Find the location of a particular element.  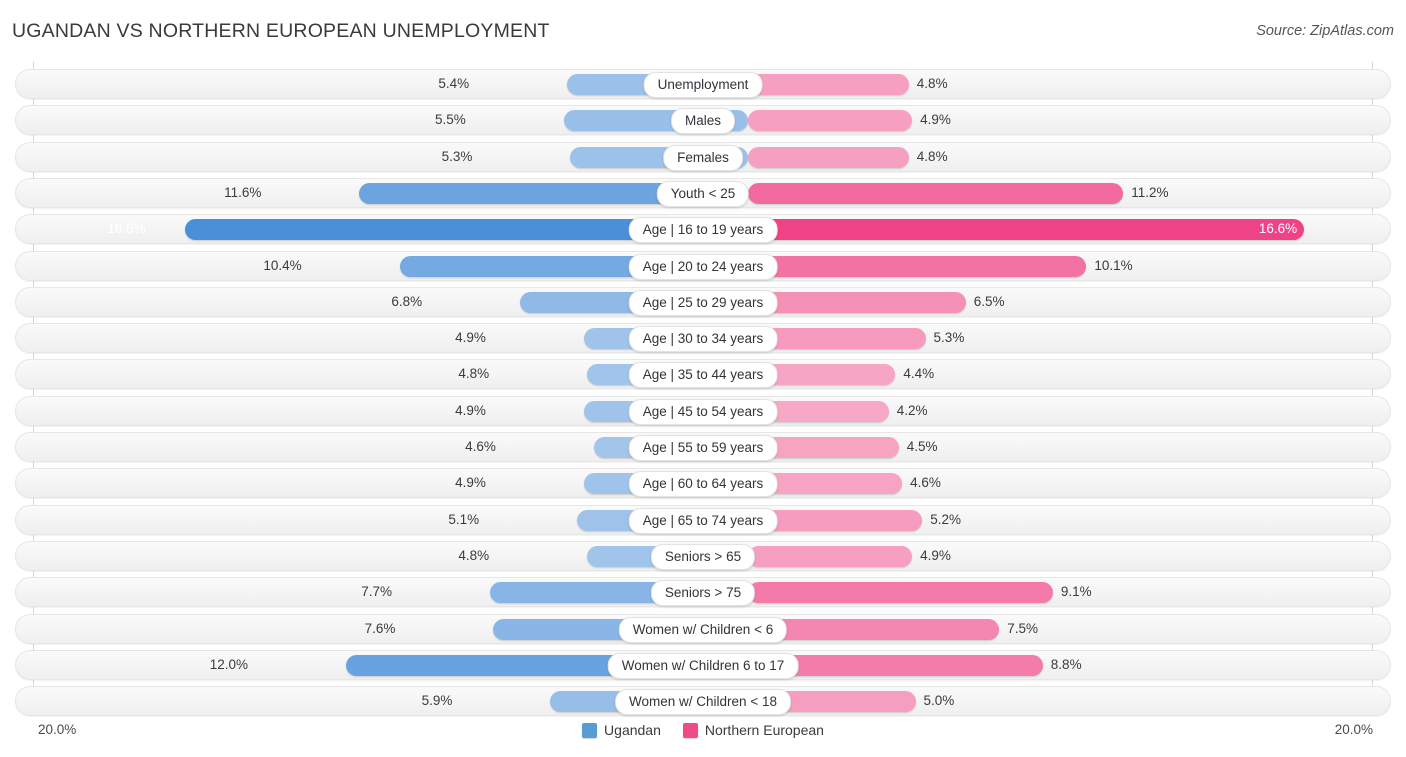

value-label-ugandan: 7.7% is located at coordinates (377, 592).